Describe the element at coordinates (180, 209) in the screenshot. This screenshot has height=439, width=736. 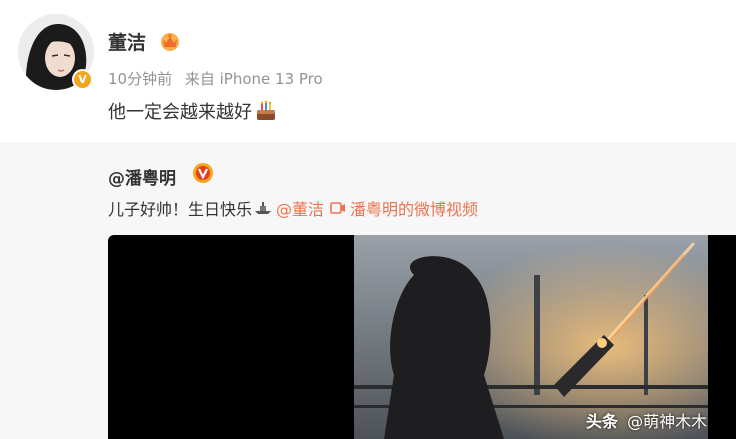
I see `repost-text-content: 儿子好帅！生日快乐` at that location.